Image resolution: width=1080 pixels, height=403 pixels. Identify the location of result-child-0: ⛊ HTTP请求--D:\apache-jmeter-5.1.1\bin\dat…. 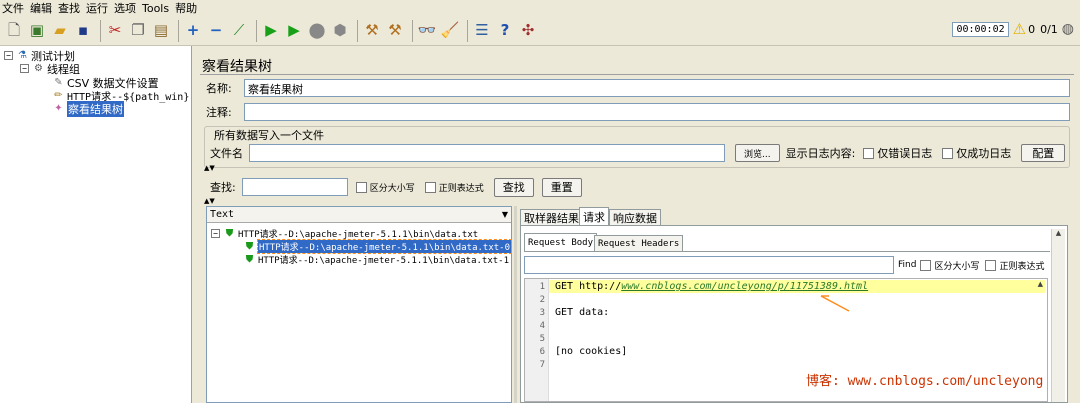
(377, 246).